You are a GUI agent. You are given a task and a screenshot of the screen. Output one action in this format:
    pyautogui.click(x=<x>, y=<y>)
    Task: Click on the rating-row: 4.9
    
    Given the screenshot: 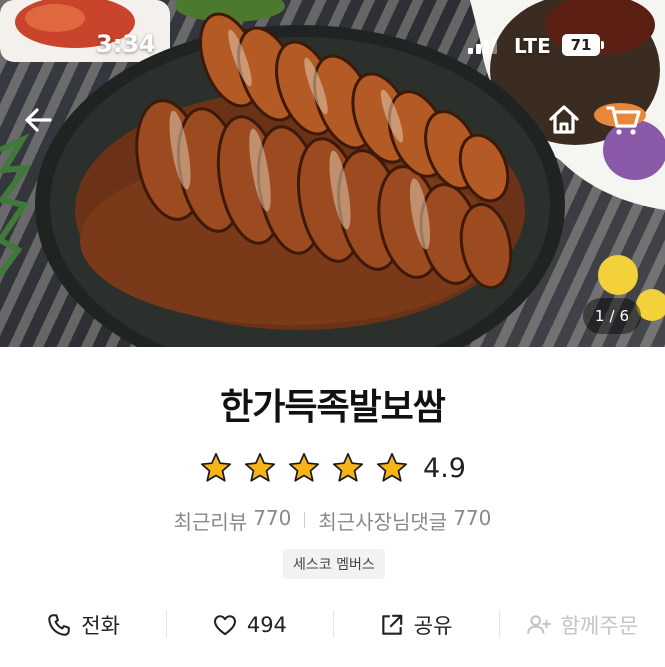 What is the action you would take?
    pyautogui.click(x=332, y=468)
    